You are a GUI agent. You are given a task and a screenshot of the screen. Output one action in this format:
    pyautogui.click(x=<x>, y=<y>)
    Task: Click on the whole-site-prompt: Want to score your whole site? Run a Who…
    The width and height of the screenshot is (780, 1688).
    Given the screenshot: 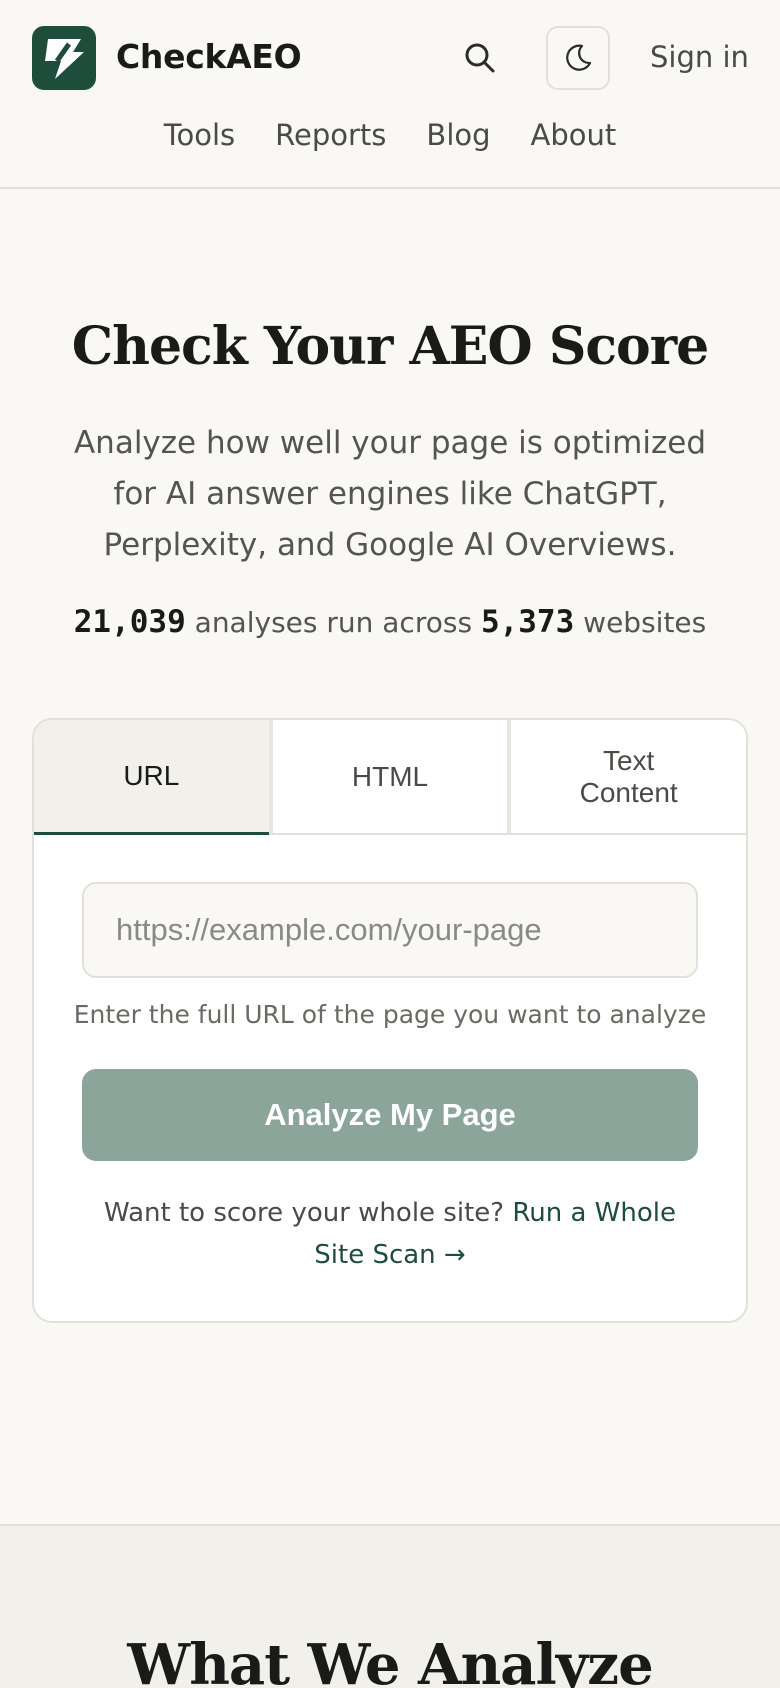 What is the action you would take?
    pyautogui.click(x=390, y=1234)
    